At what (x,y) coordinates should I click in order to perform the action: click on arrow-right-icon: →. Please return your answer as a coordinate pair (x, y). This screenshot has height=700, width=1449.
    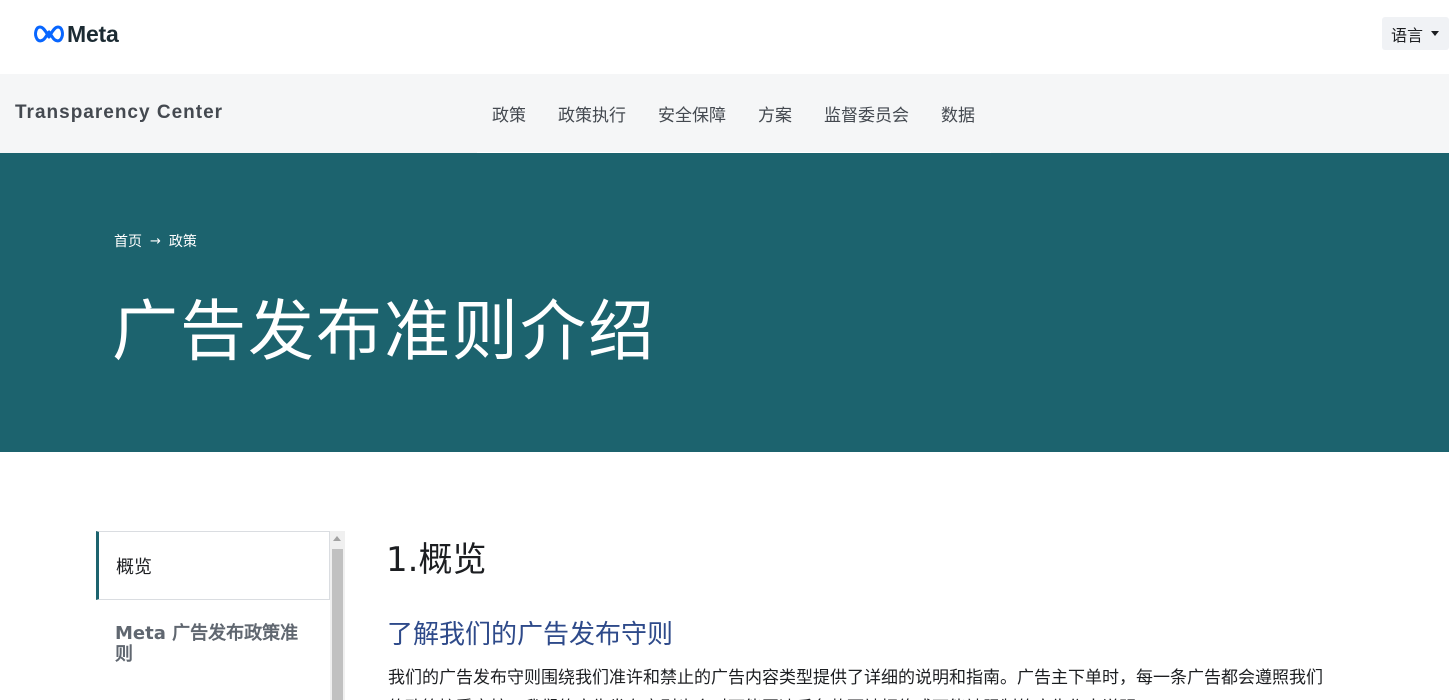
    Looking at the image, I should click on (155, 241).